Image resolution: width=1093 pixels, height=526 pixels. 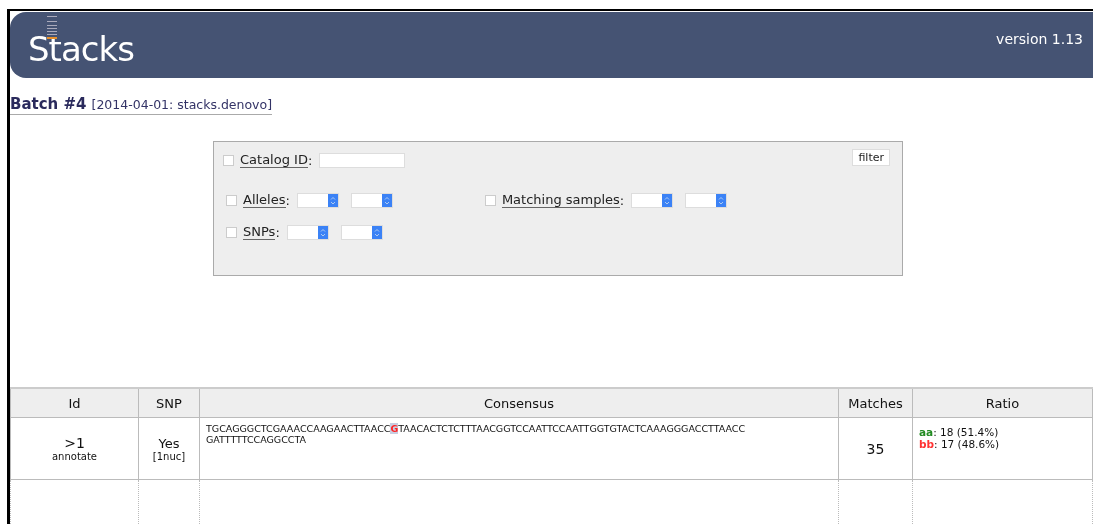 I want to click on column-header: Ratio, so click(x=1002, y=403).